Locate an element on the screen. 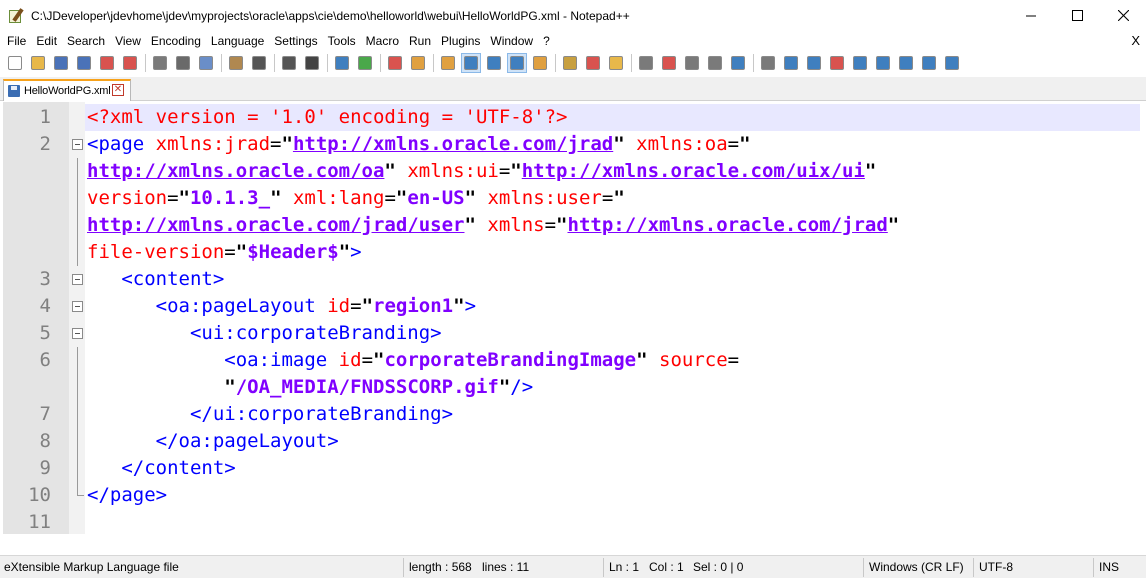 This screenshot has height=578, width=1146. monitoring-button is located at coordinates (646, 63).